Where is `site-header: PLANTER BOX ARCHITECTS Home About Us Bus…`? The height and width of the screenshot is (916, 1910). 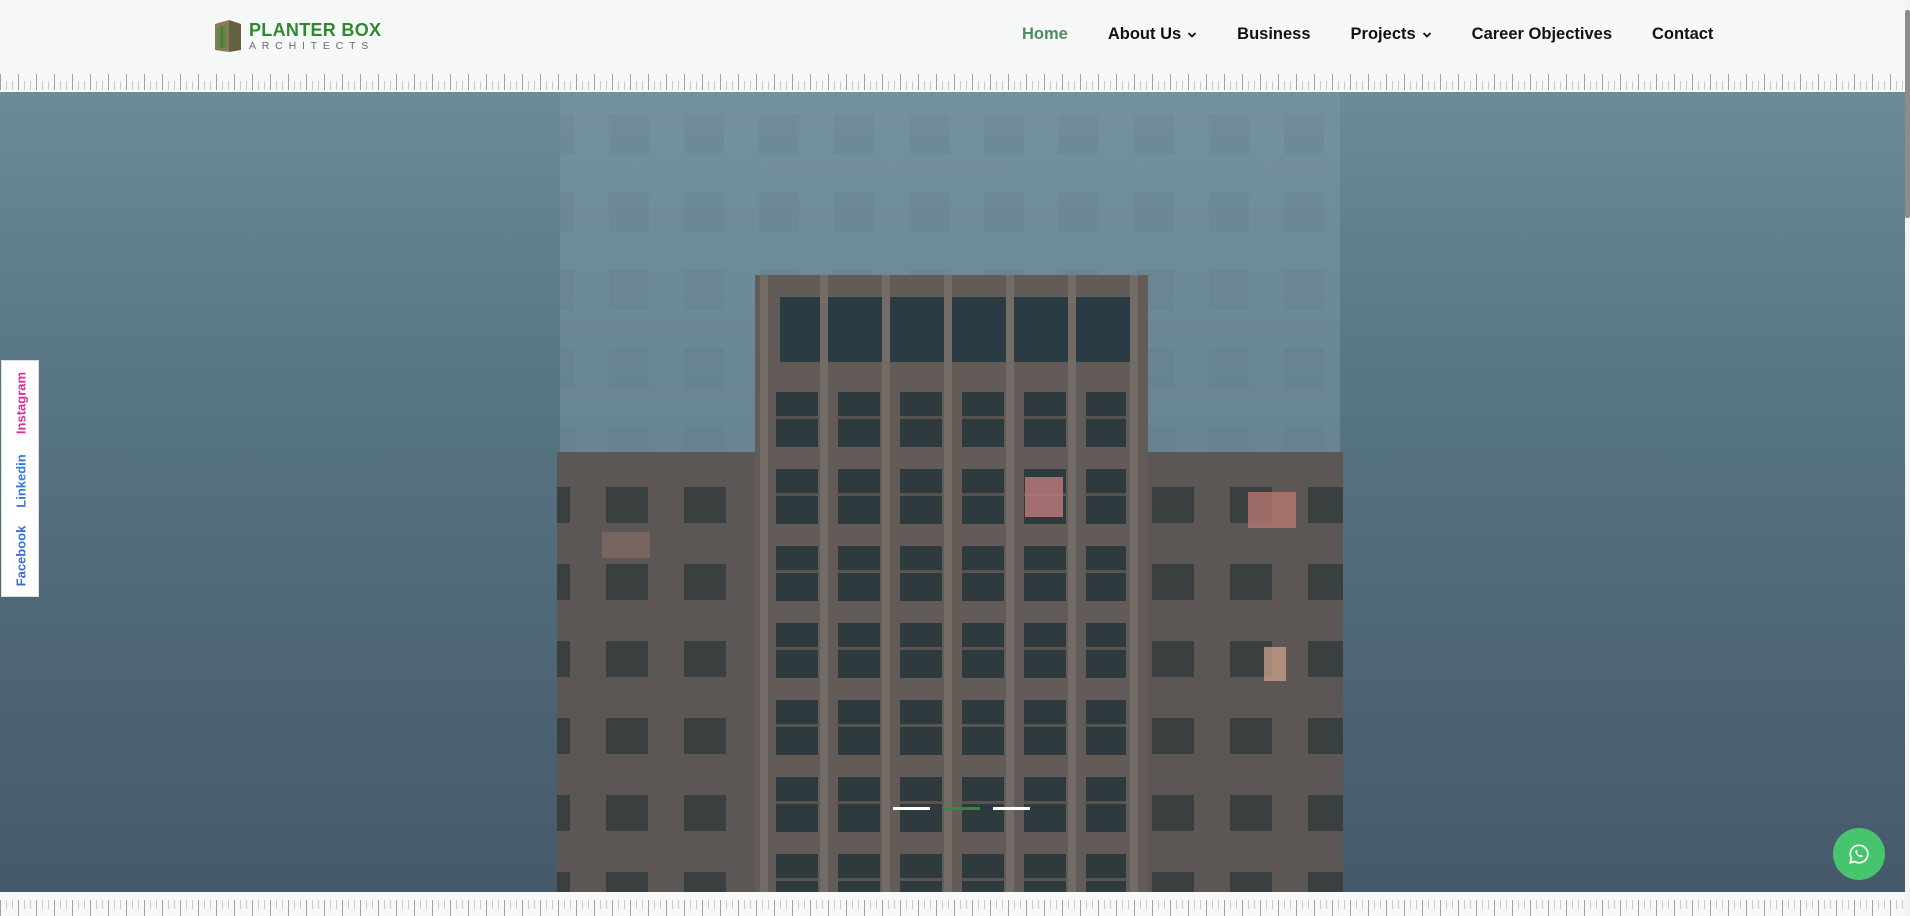 site-header: PLANTER BOX ARCHITECTS Home About Us Bus… is located at coordinates (955, 37).